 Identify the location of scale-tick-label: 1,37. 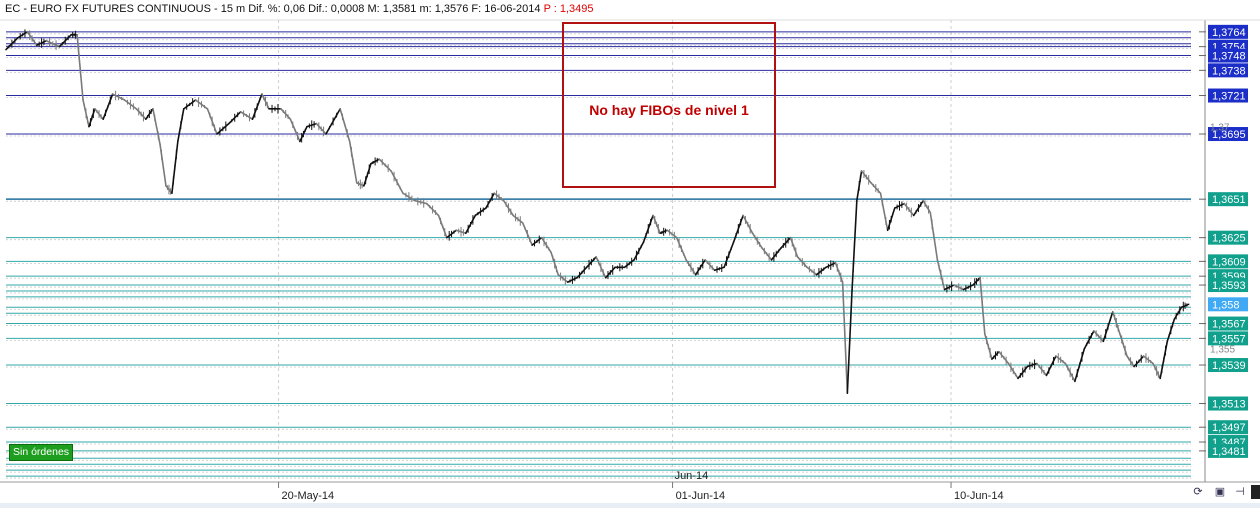
(1220, 128).